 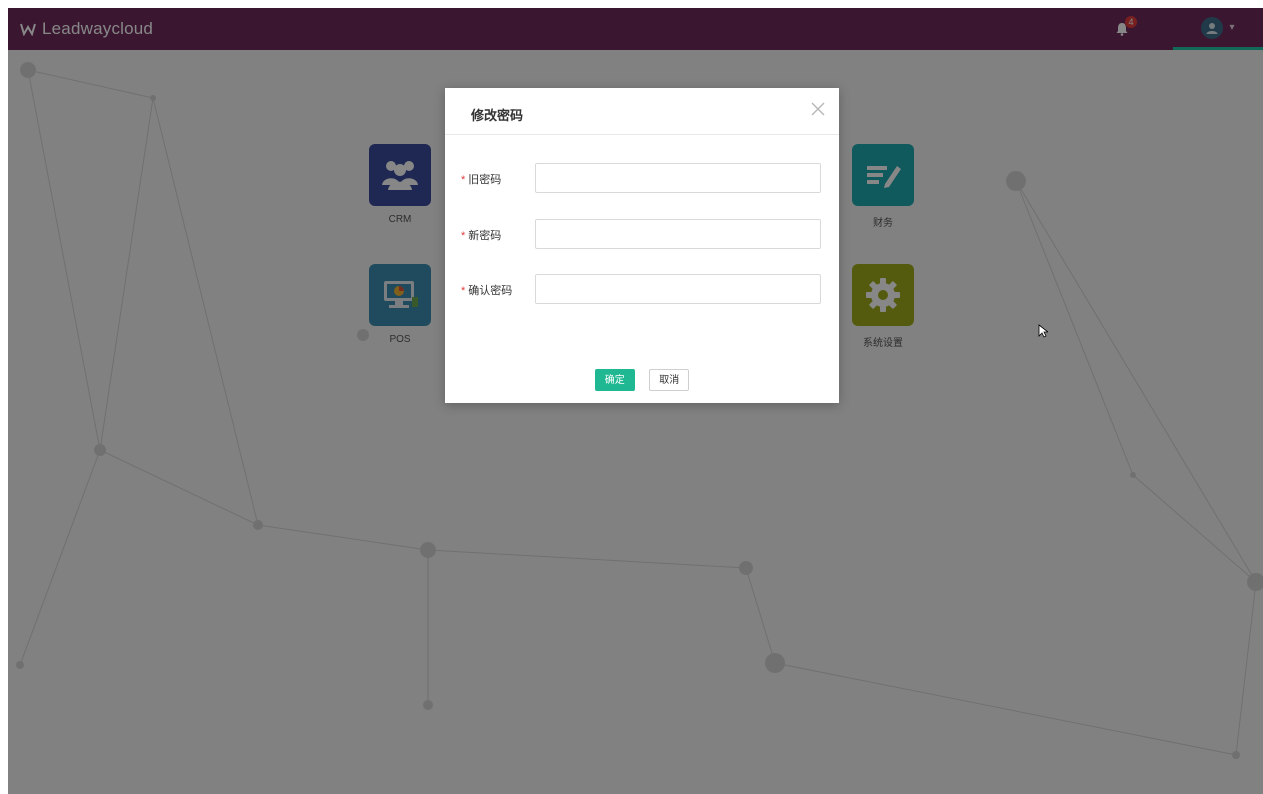 I want to click on mouse-cursor-icon, so click(x=1043, y=331).